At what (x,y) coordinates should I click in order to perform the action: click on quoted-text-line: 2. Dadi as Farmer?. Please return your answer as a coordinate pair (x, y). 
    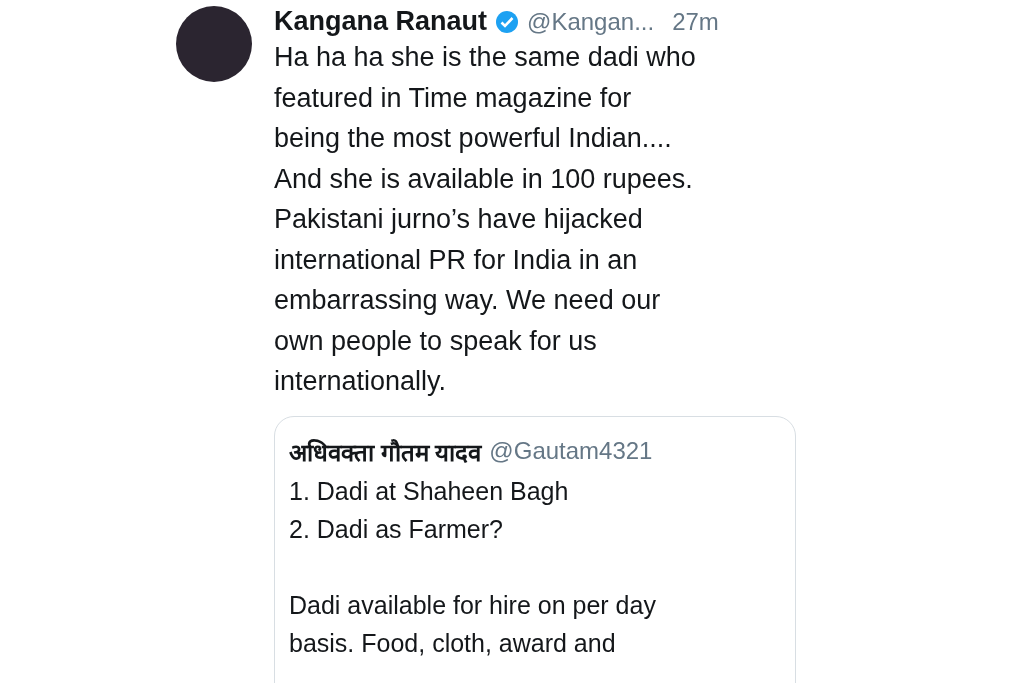
    Looking at the image, I should click on (396, 529).